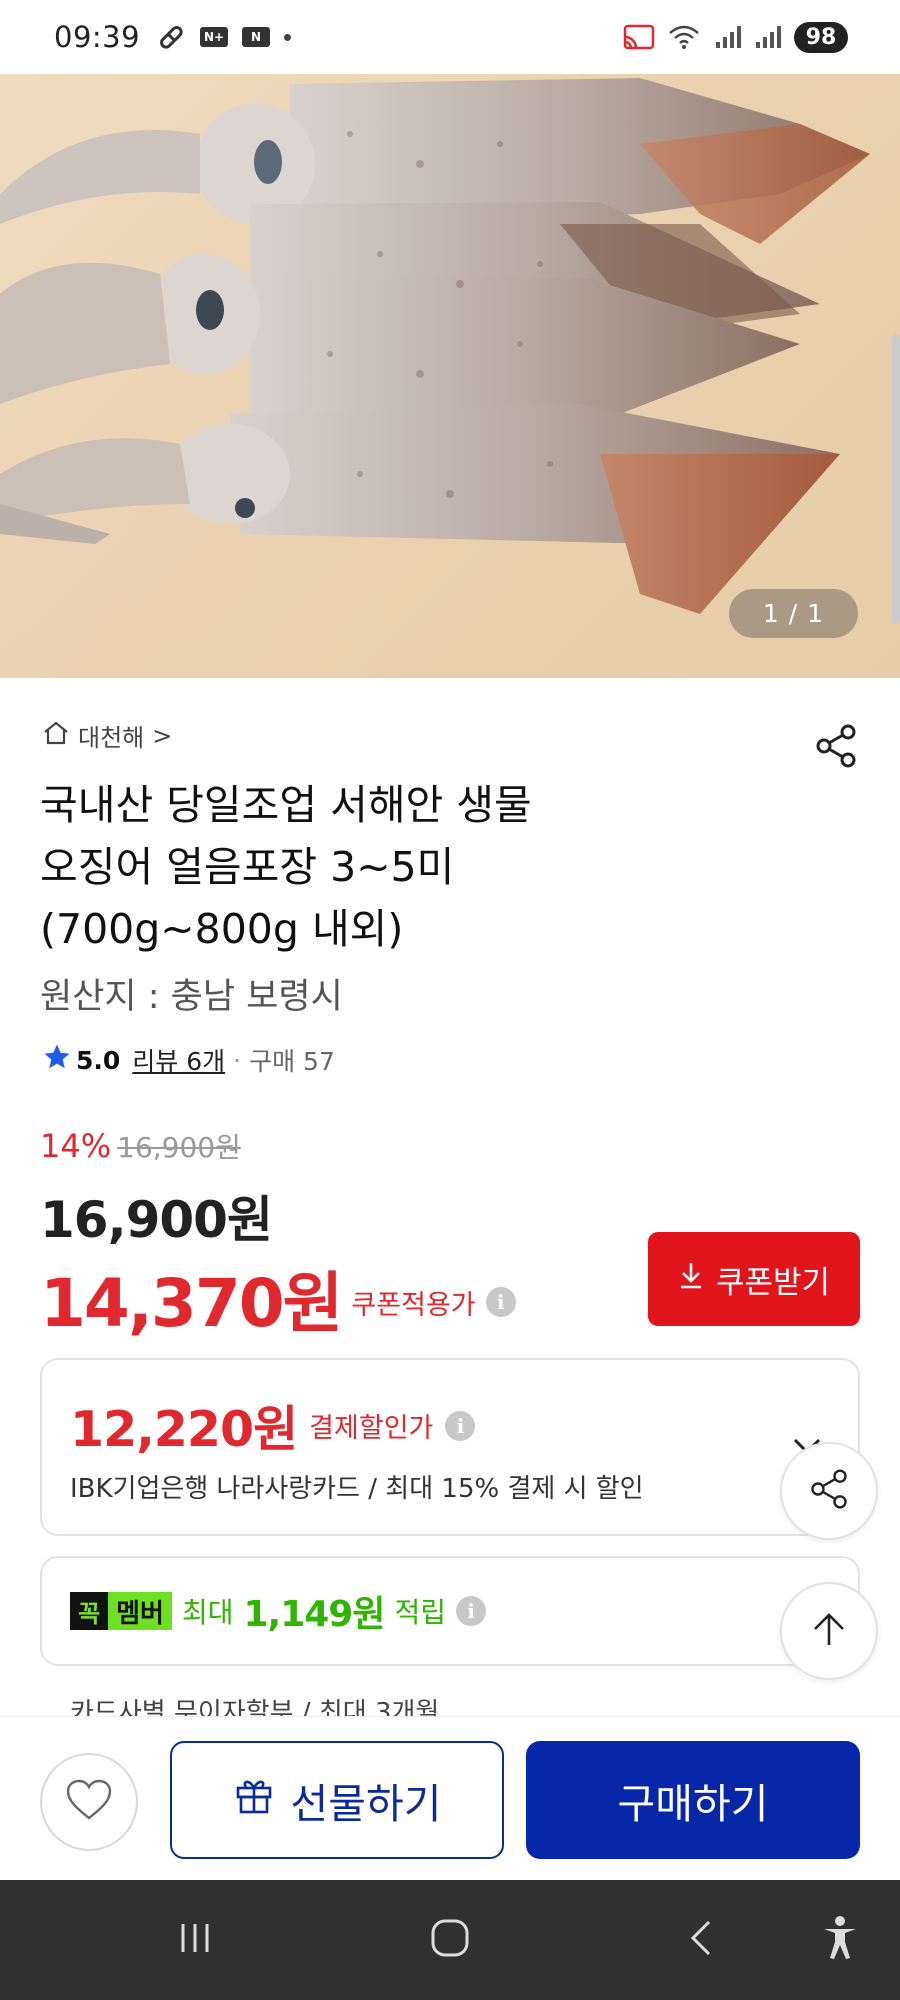 The height and width of the screenshot is (2000, 900). I want to click on cast-icon, so click(639, 37).